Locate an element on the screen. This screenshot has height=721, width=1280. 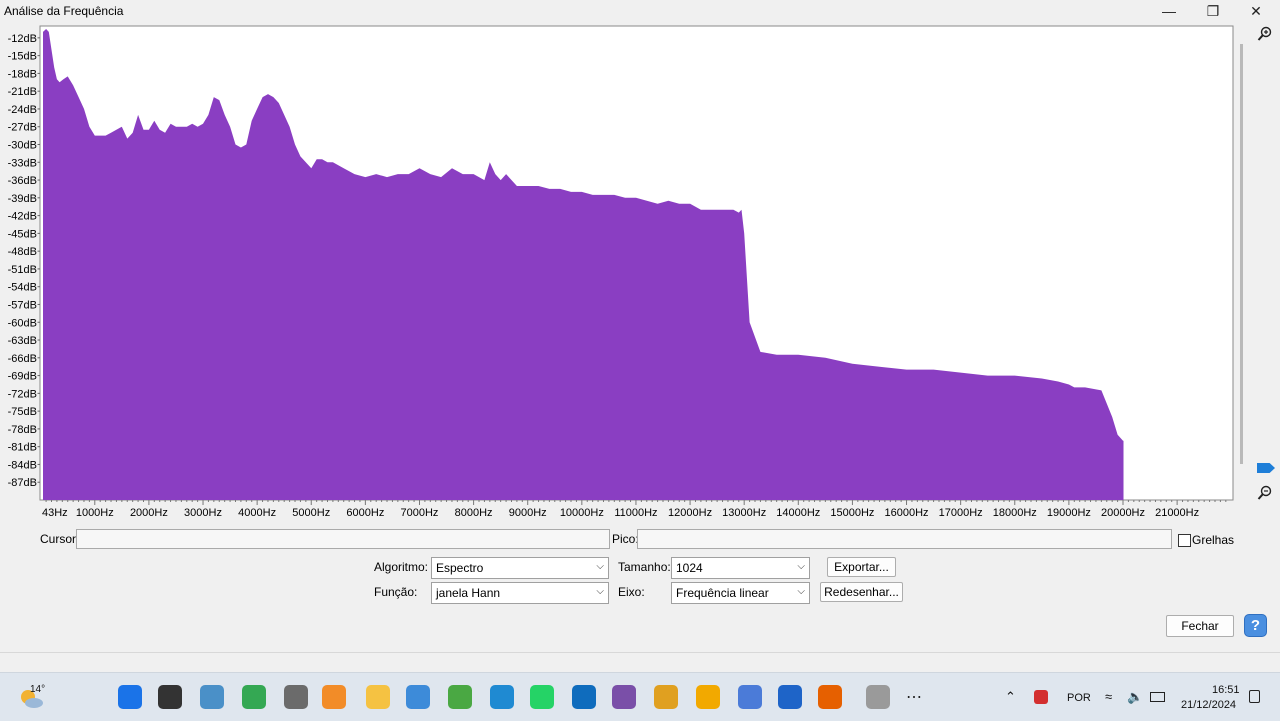
help-app-icon is located at coordinates (502, 697).